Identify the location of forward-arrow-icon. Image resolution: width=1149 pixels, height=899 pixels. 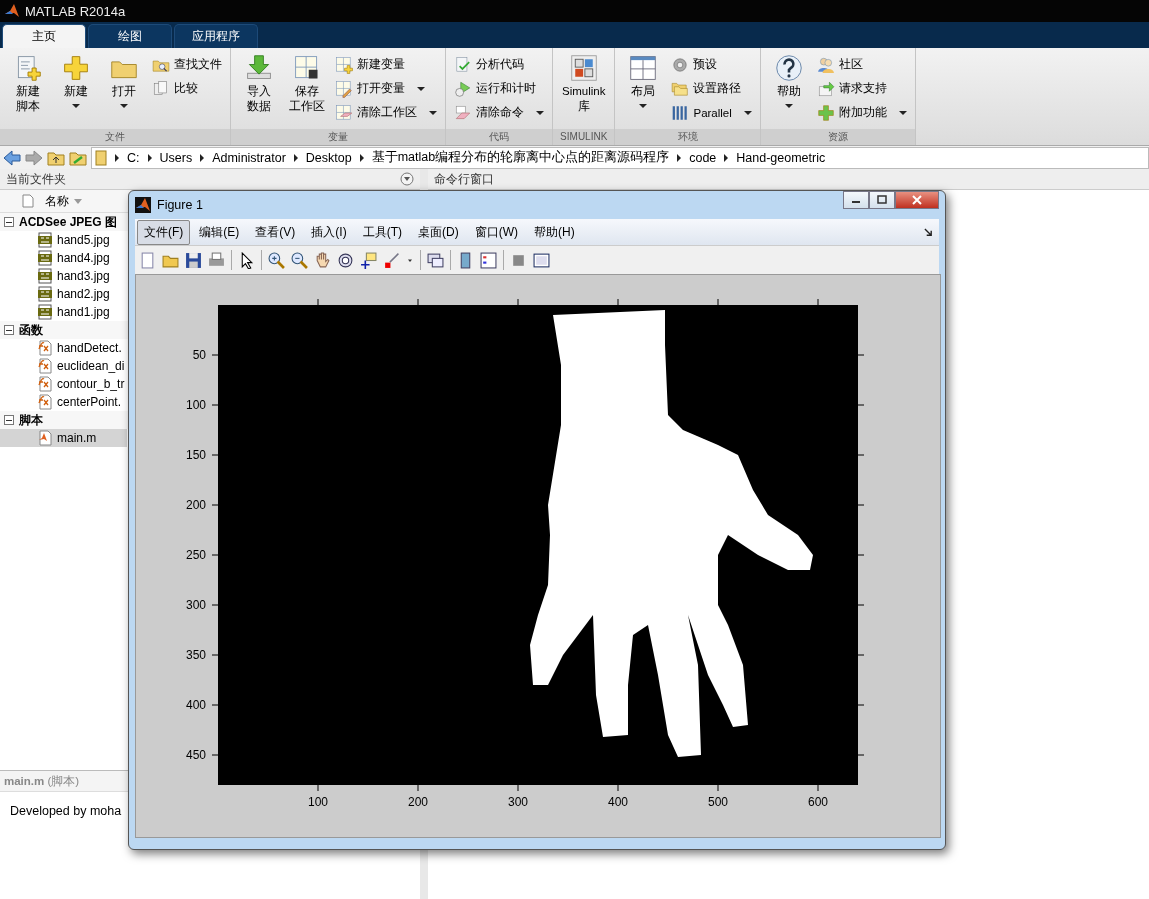
(34, 157).